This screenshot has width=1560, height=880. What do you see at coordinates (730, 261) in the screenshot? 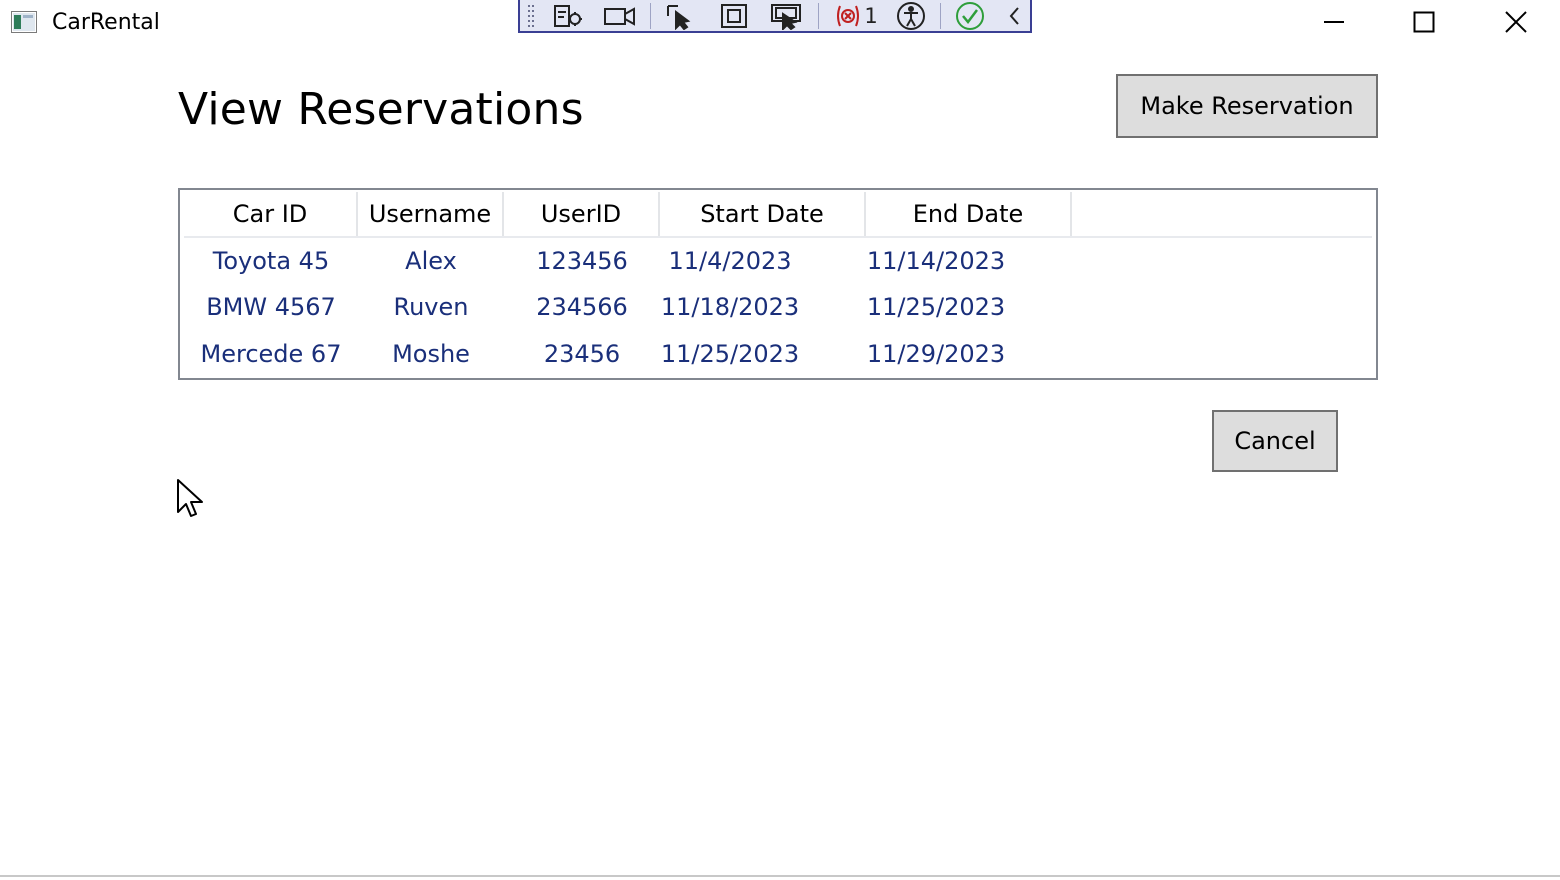
I see `cell-start-date-text: 11/4/2023` at bounding box center [730, 261].